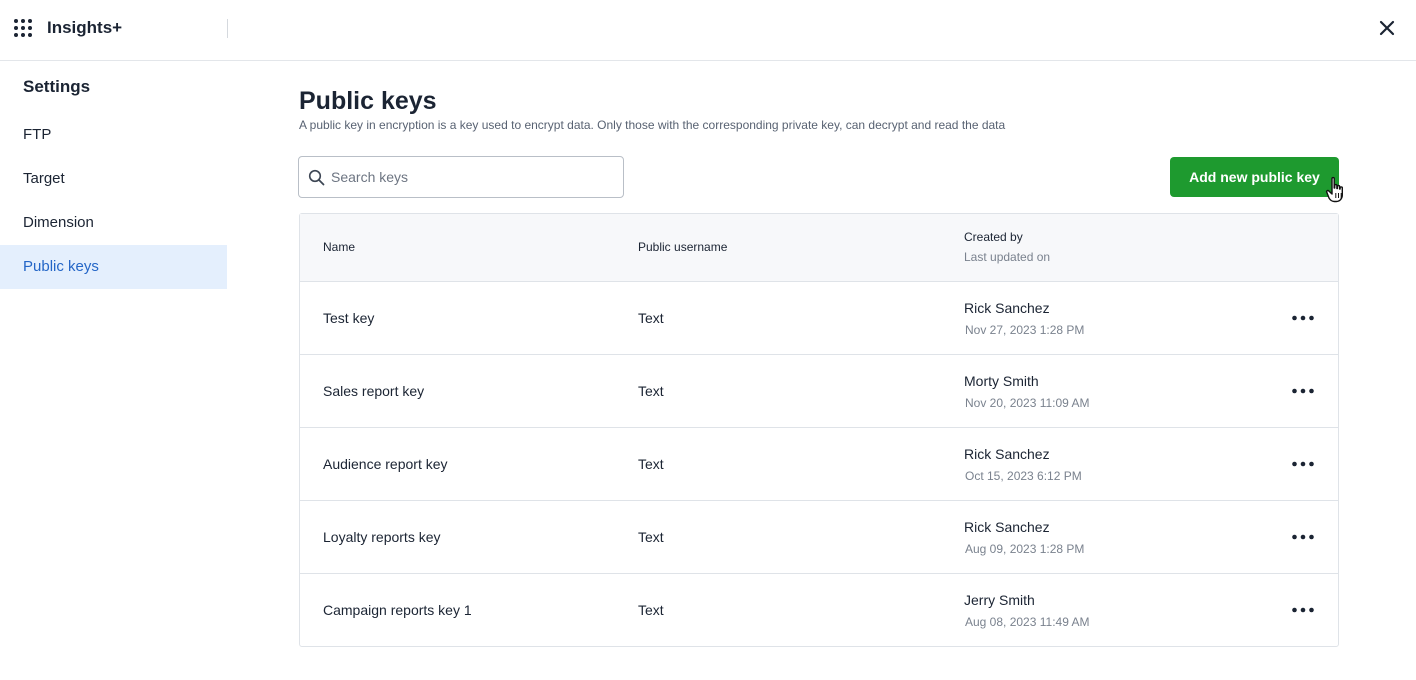  Describe the element at coordinates (1027, 403) in the screenshot. I see `last-updated: Nov 20, 2023 11:09 AM` at that location.